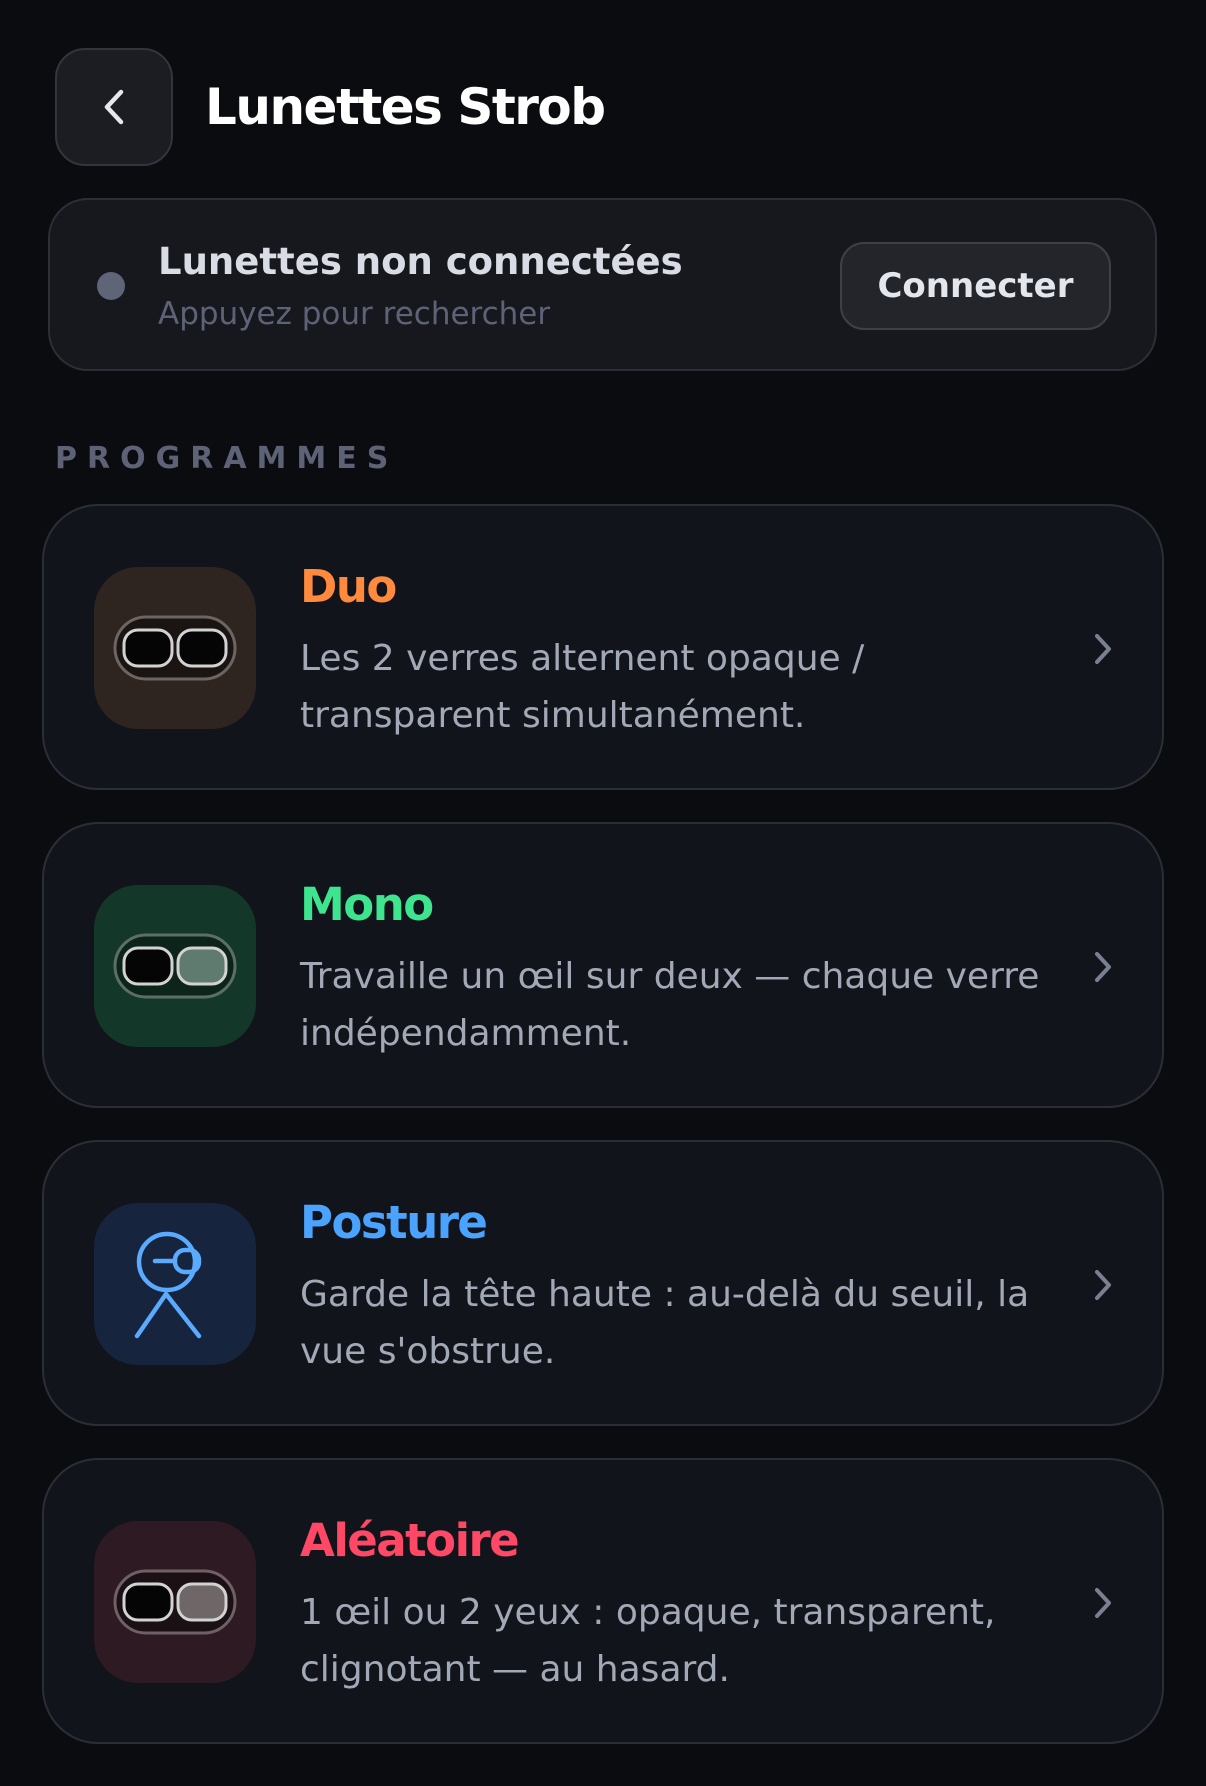  Describe the element at coordinates (348, 586) in the screenshot. I see `program-name-duo: Duo` at that location.